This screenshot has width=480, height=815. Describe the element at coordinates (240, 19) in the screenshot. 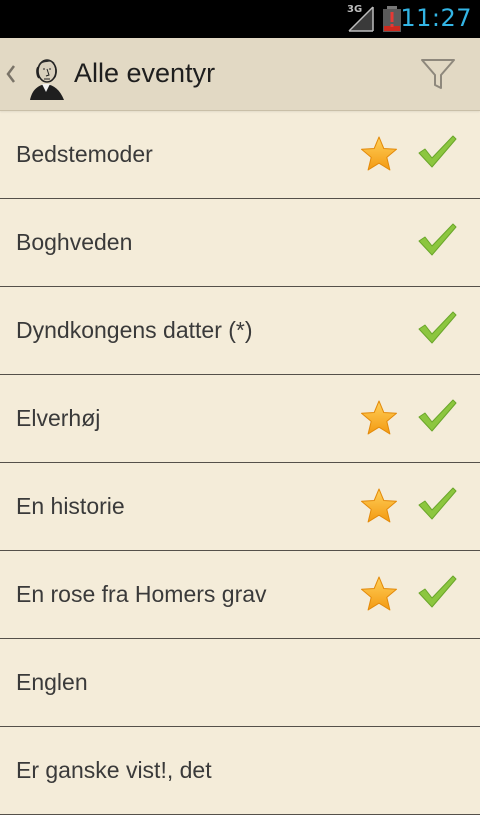

I see `status-bar: 3G 11:27` at that location.